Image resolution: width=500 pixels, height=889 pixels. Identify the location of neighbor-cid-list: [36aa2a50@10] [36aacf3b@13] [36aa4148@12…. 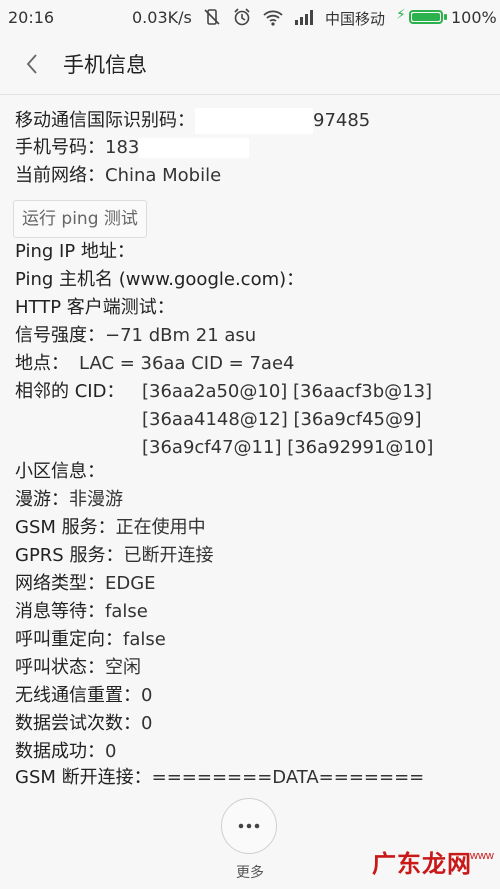
(287, 420).